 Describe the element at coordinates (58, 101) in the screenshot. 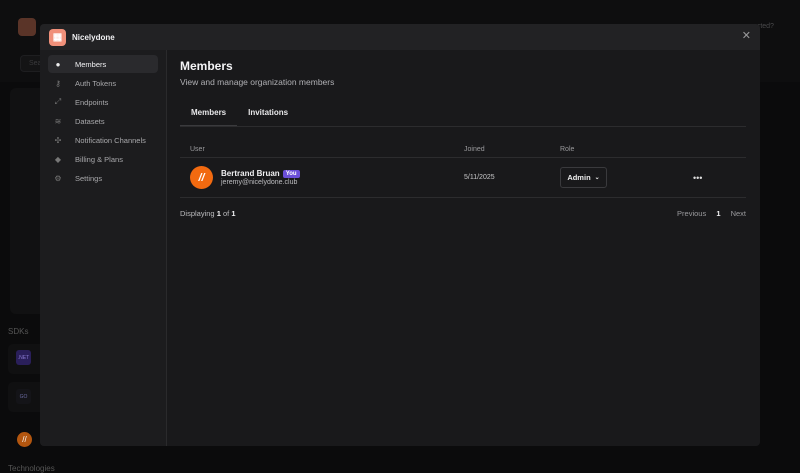

I see `link-icon: ⤢` at that location.